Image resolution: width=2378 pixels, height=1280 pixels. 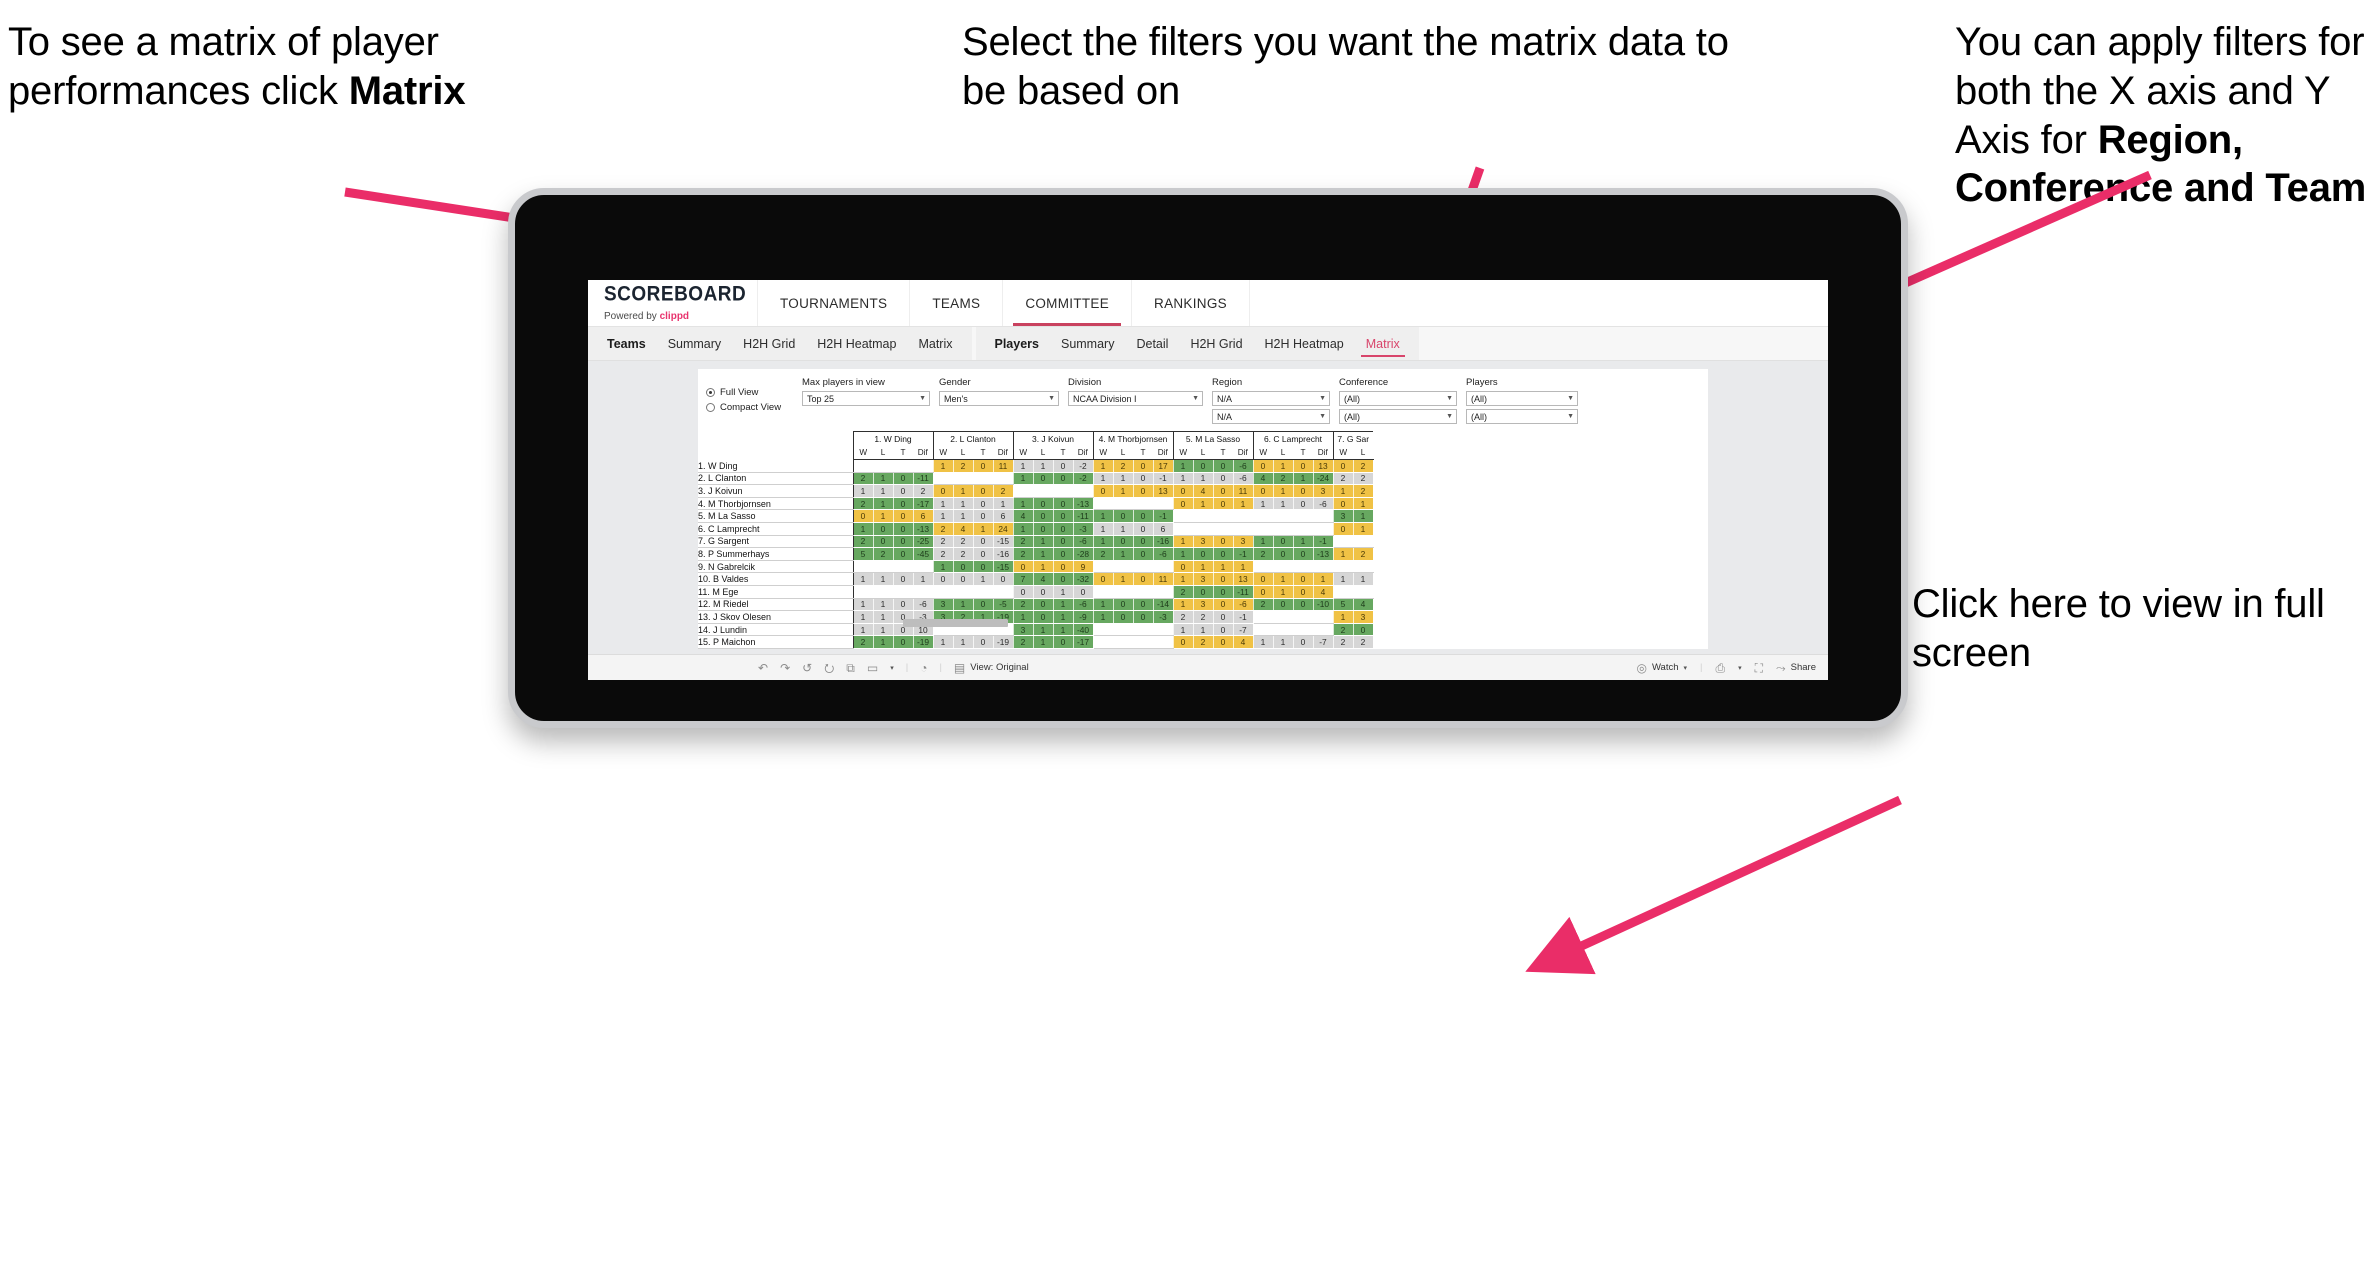 I want to click on matrix-cell: -24, so click(x=1323, y=479).